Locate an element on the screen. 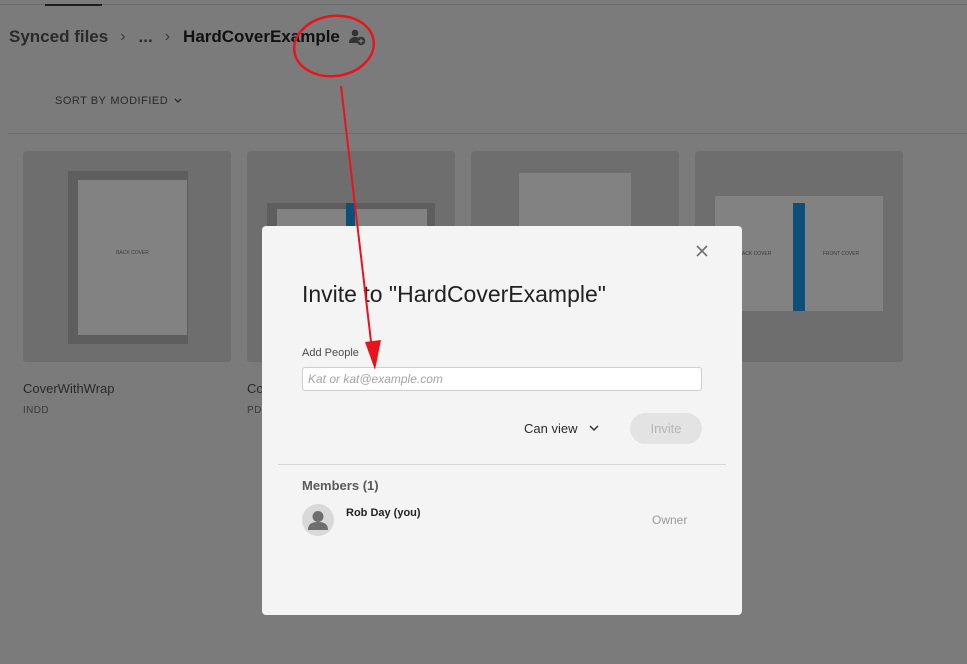 The image size is (967, 664). breadcrumb-current-folder: HardCoverExample is located at coordinates (261, 36).